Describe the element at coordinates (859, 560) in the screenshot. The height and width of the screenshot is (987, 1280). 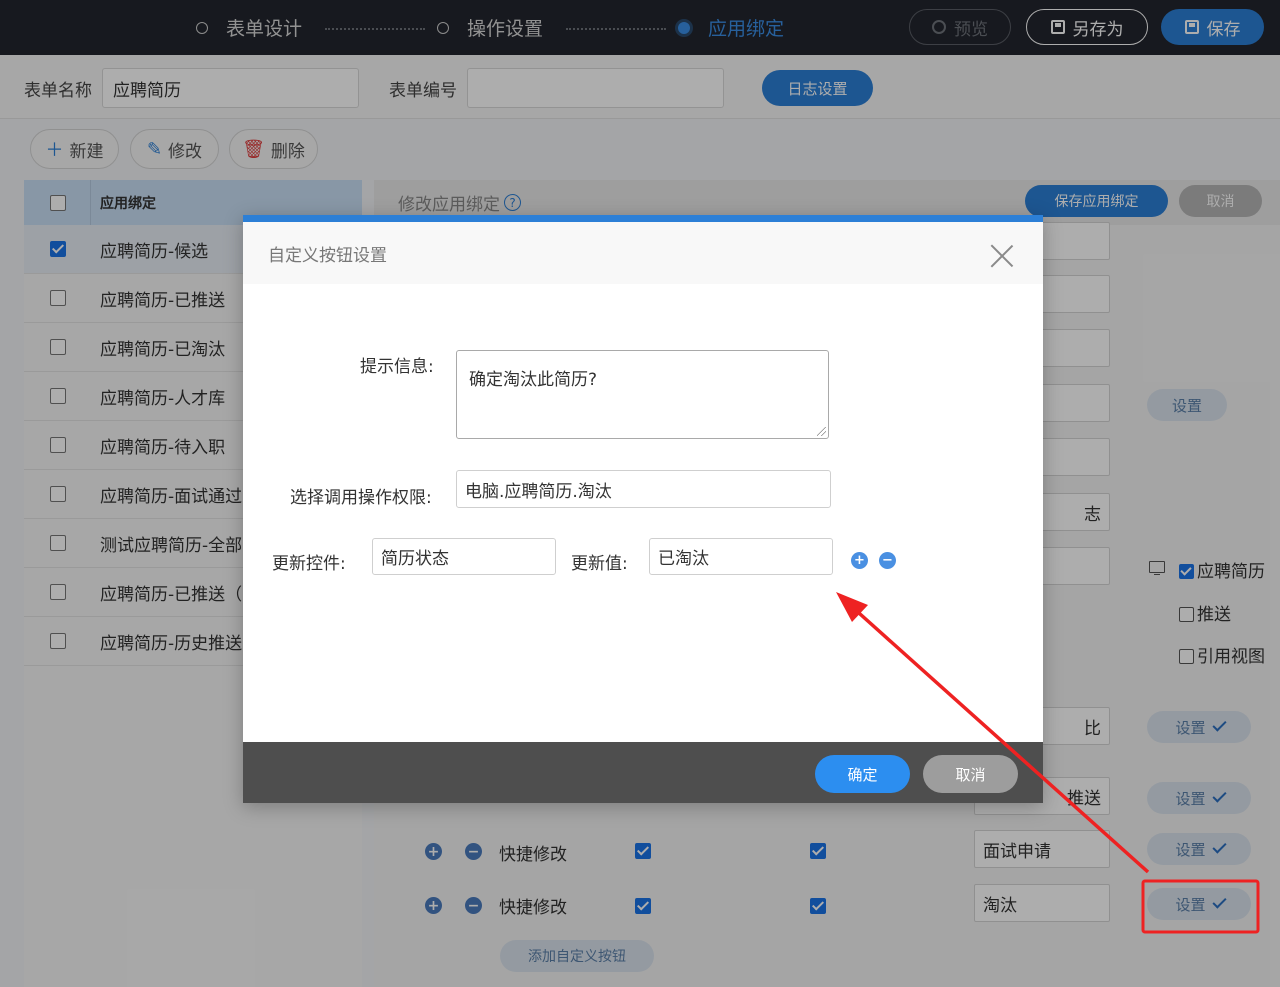
I see `add-condition-icon: +` at that location.